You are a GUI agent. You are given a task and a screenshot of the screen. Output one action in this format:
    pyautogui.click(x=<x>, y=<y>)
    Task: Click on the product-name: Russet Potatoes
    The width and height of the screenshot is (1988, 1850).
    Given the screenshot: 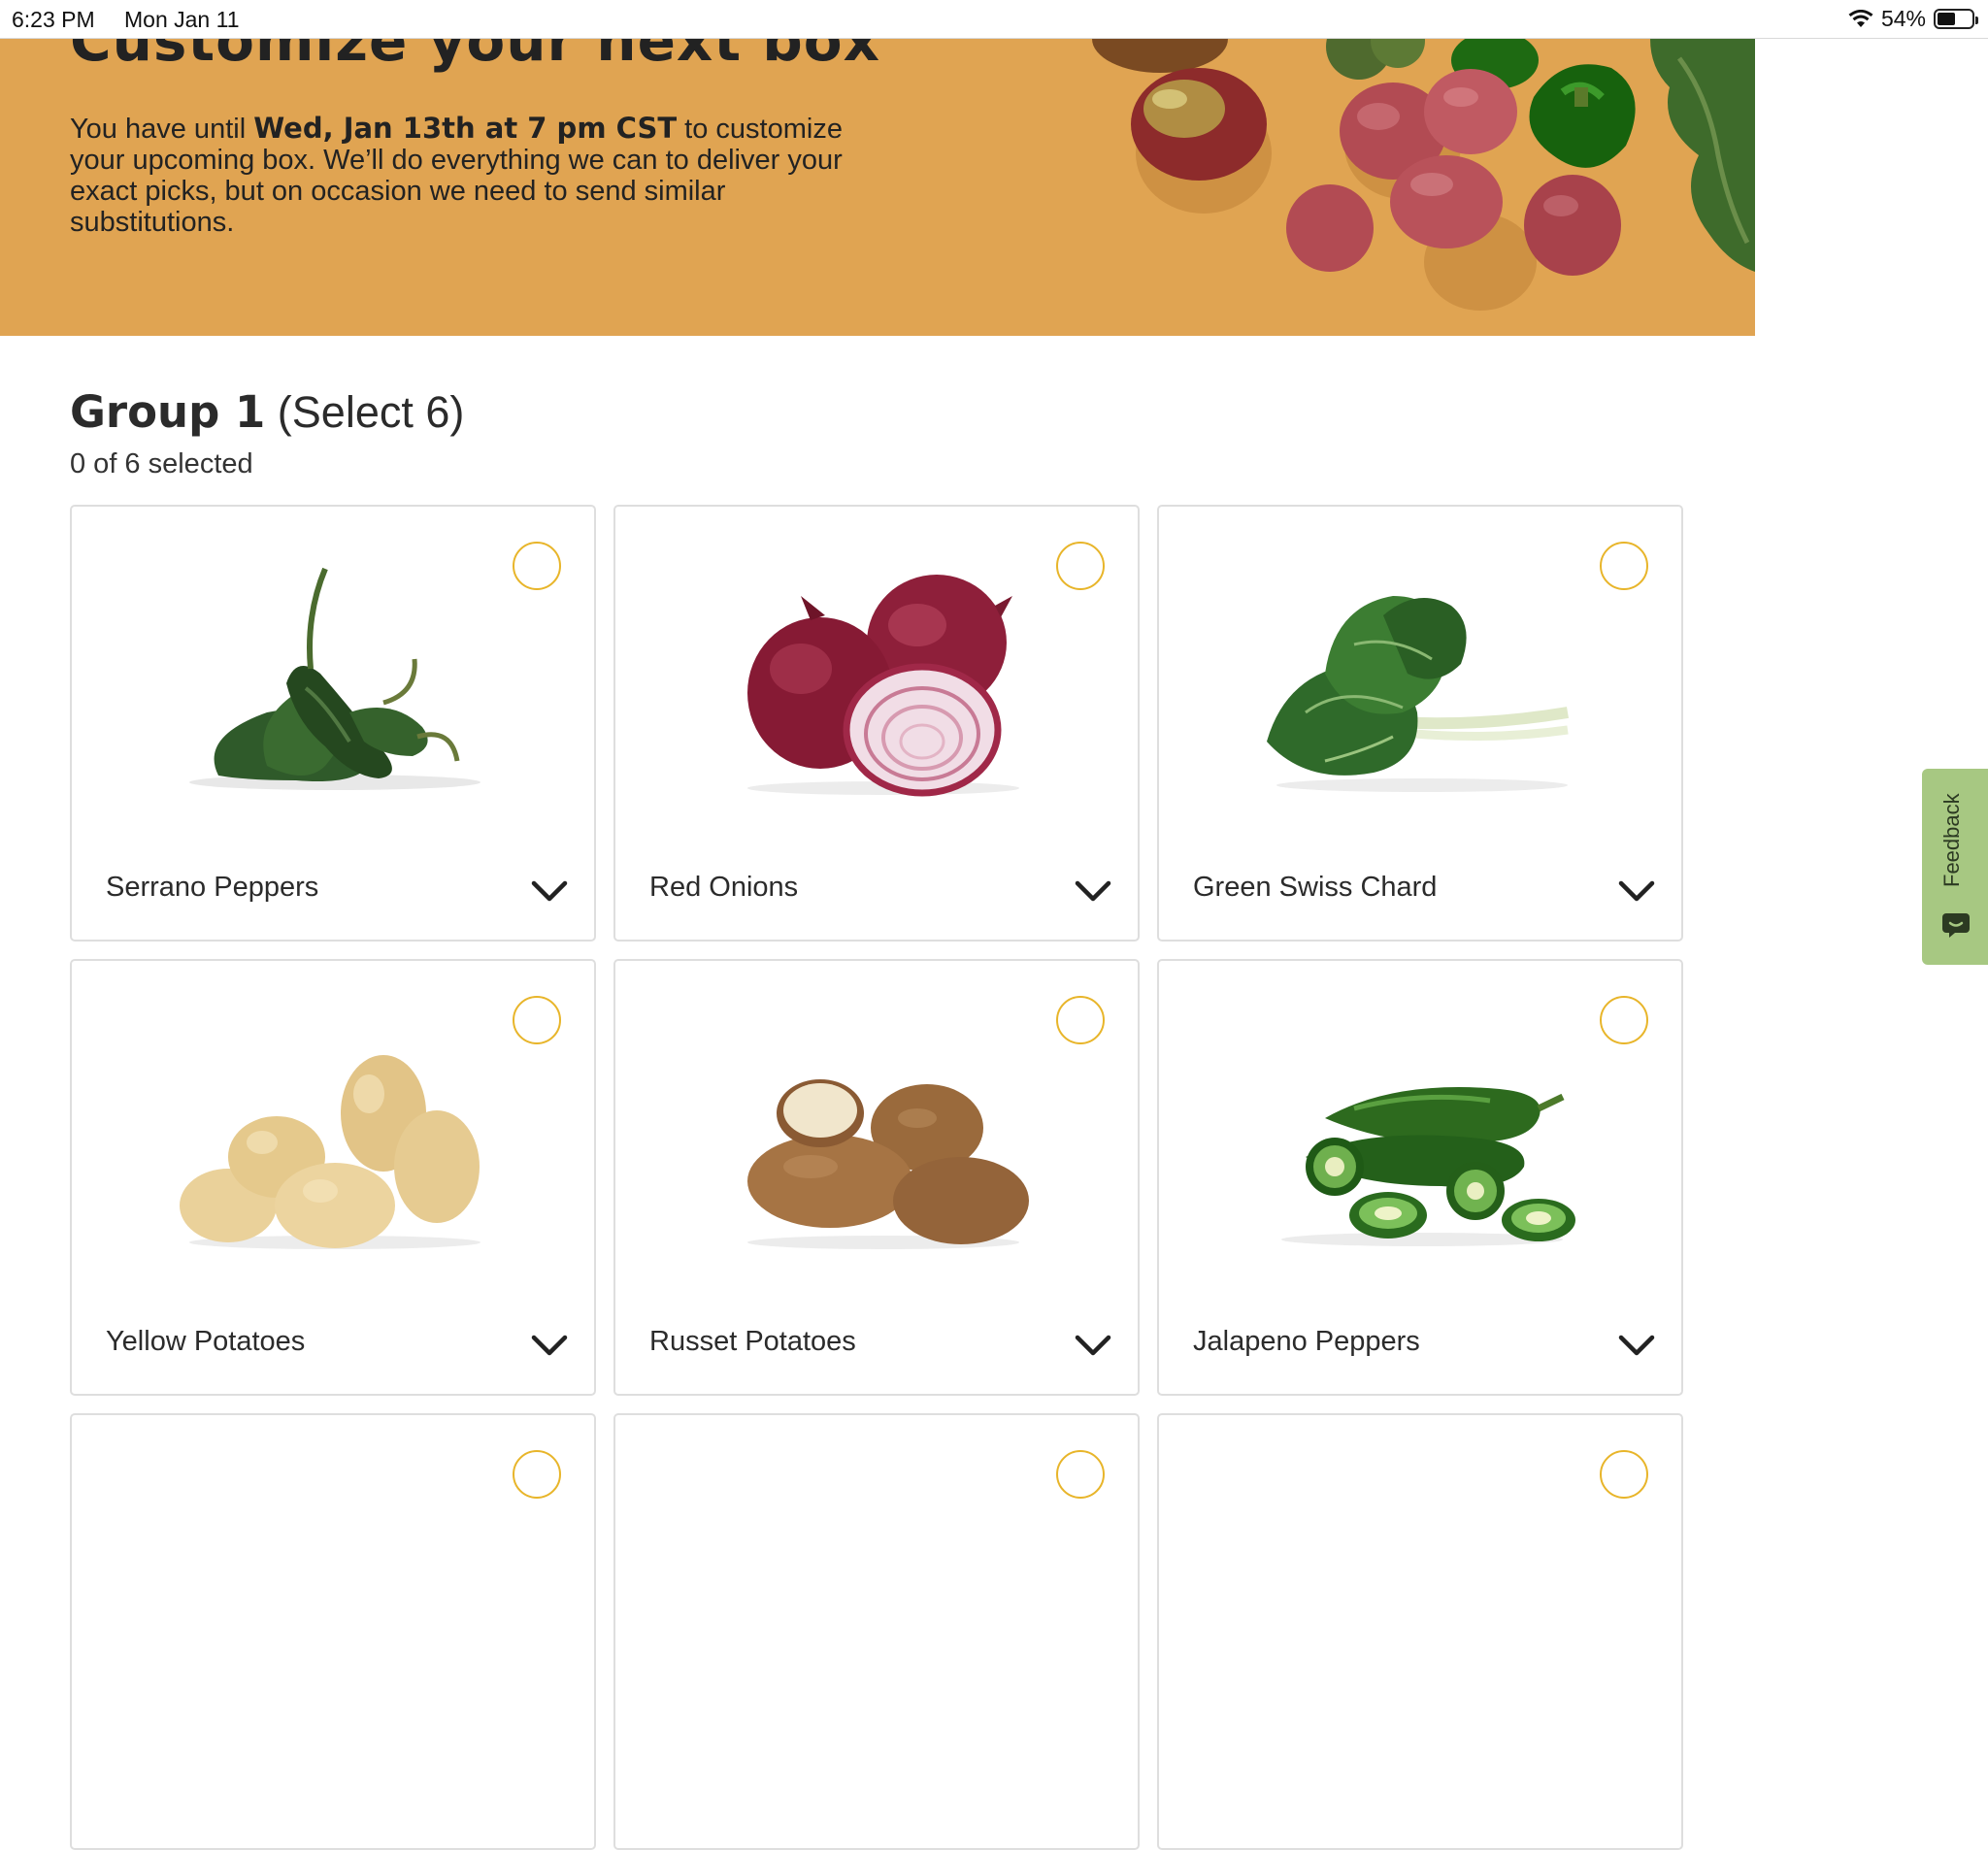 What is the action you would take?
    pyautogui.click(x=753, y=1341)
    